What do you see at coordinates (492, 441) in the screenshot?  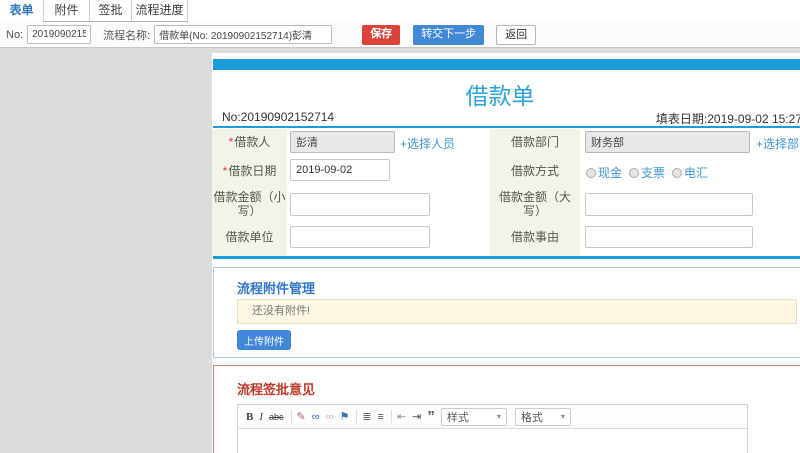 I see `editor-content-area` at bounding box center [492, 441].